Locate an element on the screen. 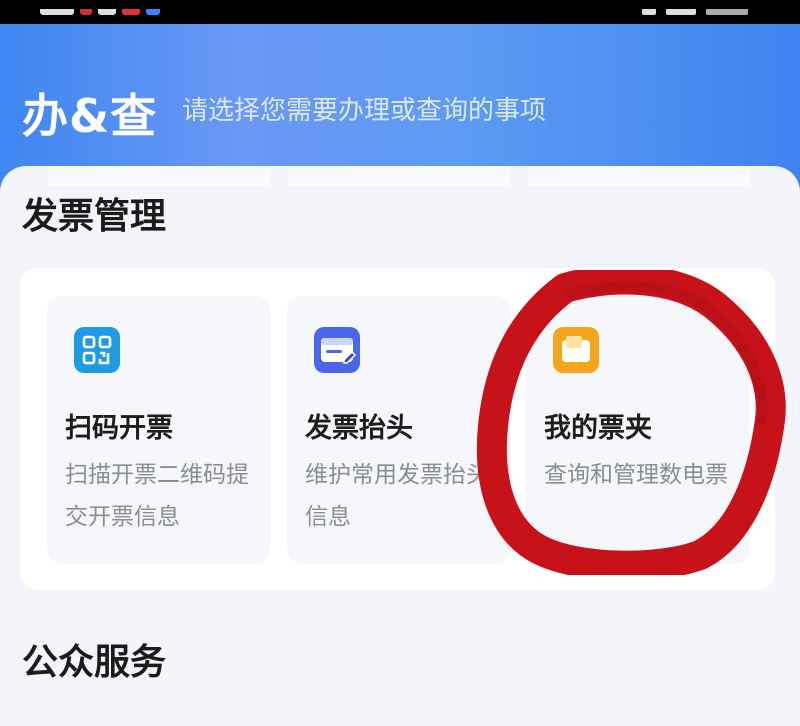 Image resolution: width=800 pixels, height=726 pixels. tile-description: 维护常用发票抬头信息 is located at coordinates (397, 496).